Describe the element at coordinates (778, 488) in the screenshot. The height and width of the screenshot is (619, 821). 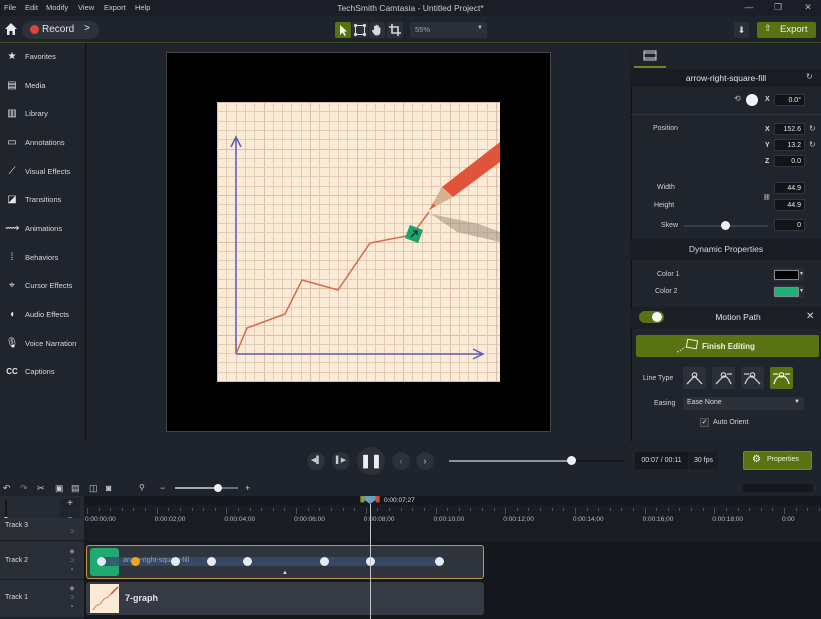
I see `timeline-scrollbar` at that location.